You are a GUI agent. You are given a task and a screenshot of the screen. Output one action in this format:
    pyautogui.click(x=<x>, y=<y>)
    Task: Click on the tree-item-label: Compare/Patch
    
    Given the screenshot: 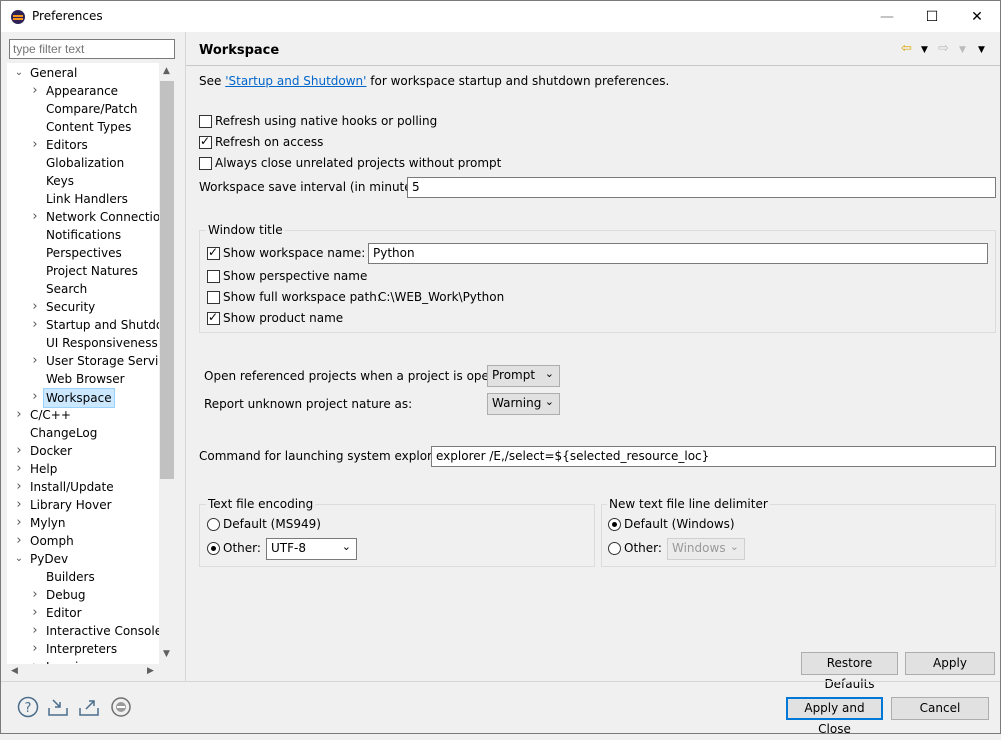 What is the action you would take?
    pyautogui.click(x=92, y=109)
    